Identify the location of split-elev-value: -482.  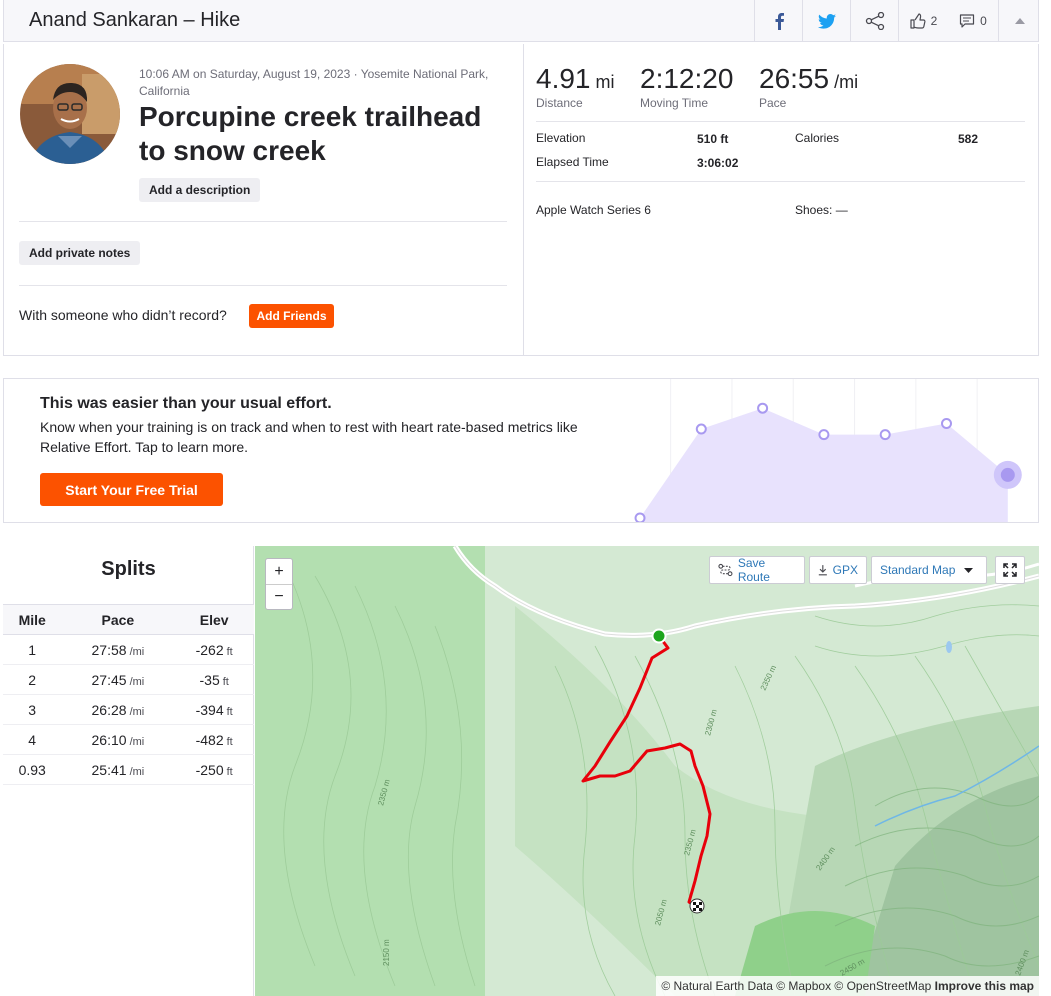
(209, 739).